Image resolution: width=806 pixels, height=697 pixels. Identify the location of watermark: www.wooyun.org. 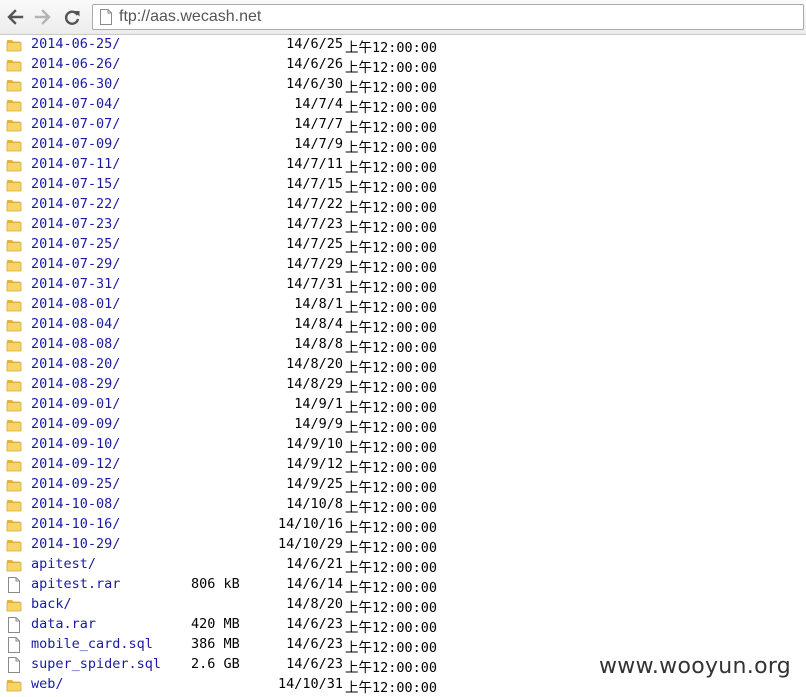
(695, 666).